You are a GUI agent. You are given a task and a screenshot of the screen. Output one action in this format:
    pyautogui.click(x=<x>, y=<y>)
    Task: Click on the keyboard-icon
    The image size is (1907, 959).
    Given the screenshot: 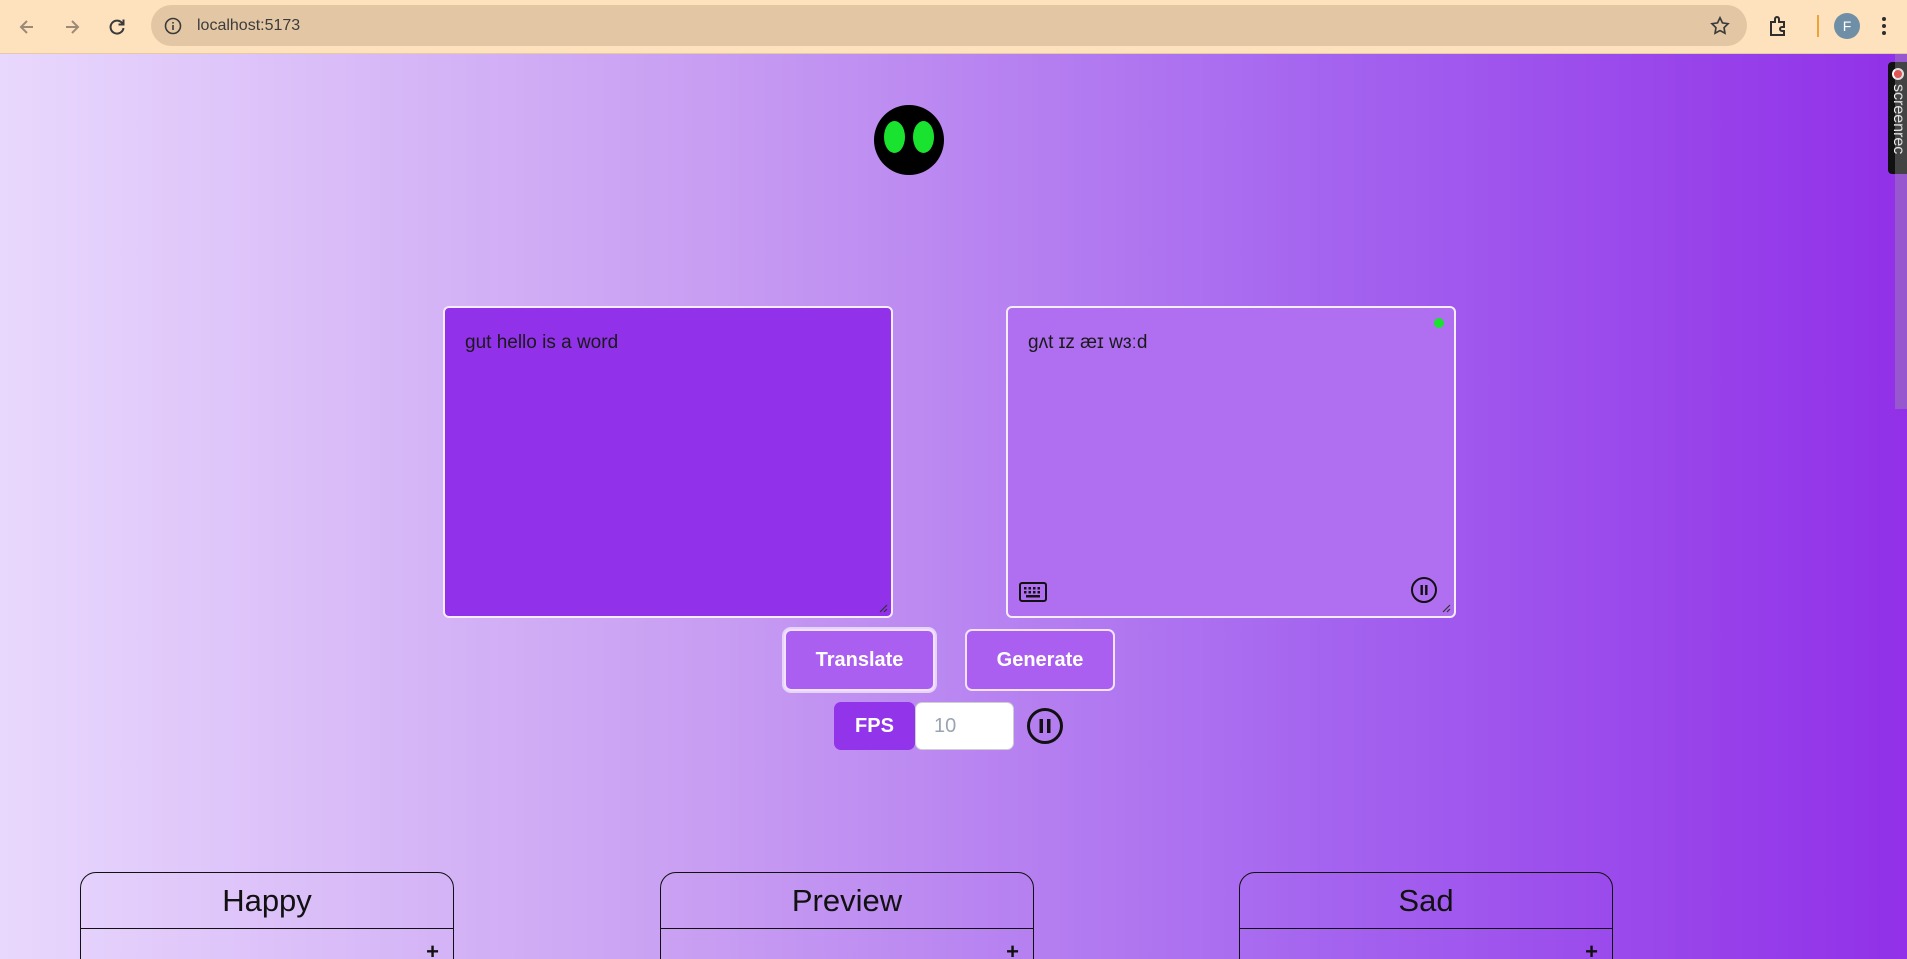 What is the action you would take?
    pyautogui.click(x=1033, y=592)
    